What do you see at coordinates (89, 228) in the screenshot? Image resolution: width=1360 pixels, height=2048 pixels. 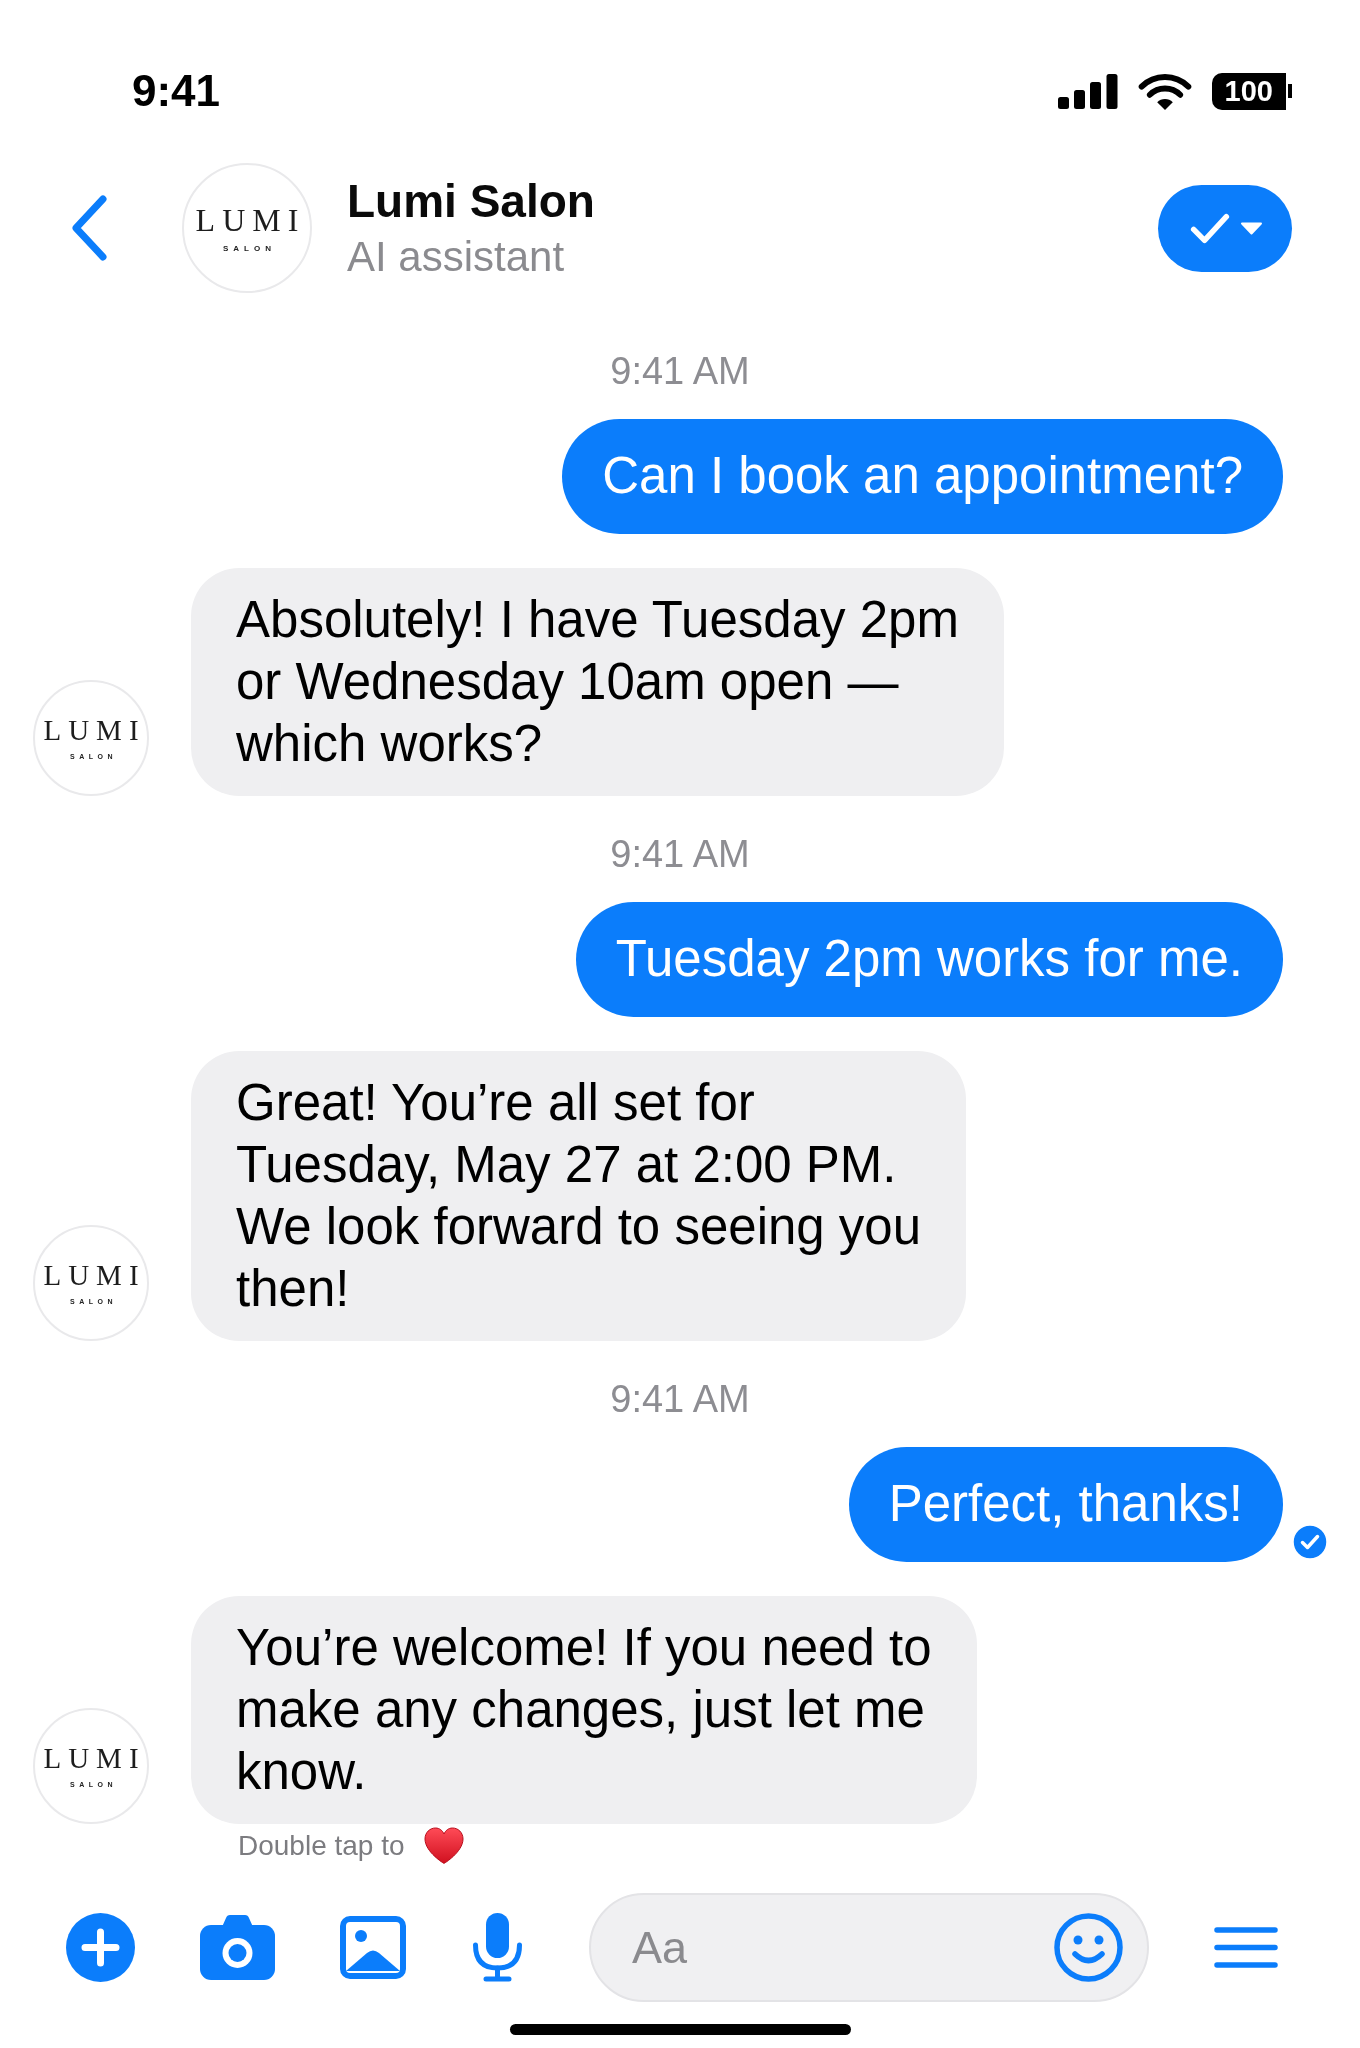 I see `chevron-left-icon` at bounding box center [89, 228].